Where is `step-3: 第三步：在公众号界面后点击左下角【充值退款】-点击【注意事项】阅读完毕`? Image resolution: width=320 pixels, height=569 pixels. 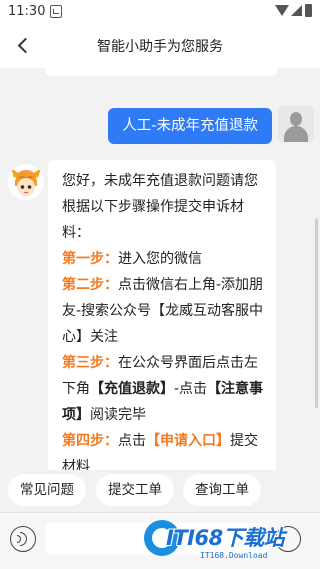
step-3: 第三步：在公众号界面后点击左下角【充值退款】-点击【注意事项】阅读完毕 is located at coordinates (163, 389).